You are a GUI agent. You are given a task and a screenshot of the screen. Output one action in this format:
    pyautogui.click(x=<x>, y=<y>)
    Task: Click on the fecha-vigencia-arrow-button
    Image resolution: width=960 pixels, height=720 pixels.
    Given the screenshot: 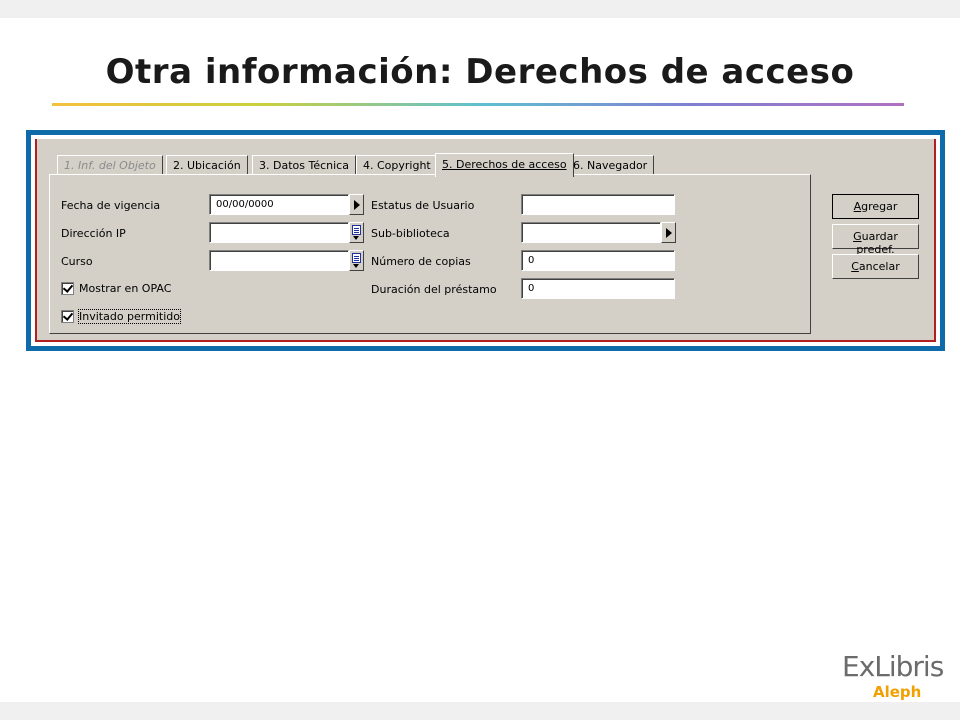 What is the action you would take?
    pyautogui.click(x=356, y=204)
    